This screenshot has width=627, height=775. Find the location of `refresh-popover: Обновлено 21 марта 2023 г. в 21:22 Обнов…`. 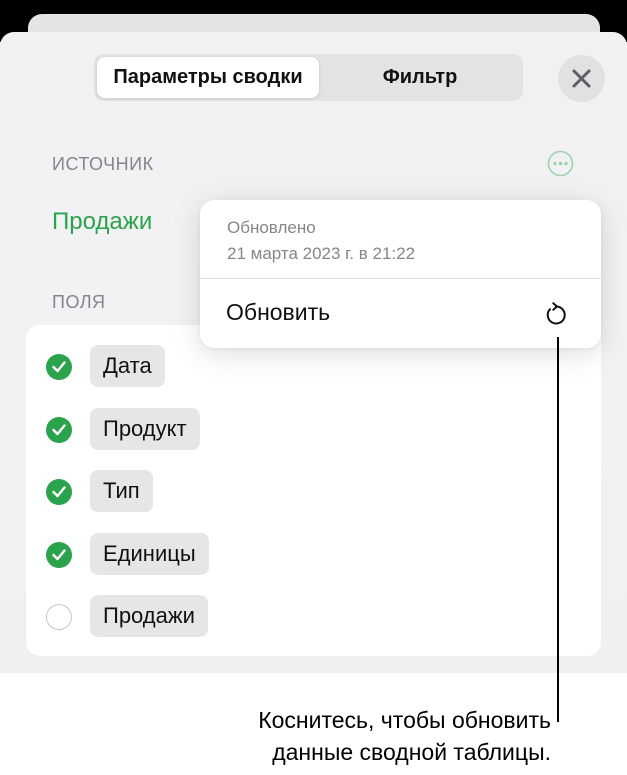

refresh-popover: Обновлено 21 марта 2023 г. в 21:22 Обнов… is located at coordinates (400, 274).